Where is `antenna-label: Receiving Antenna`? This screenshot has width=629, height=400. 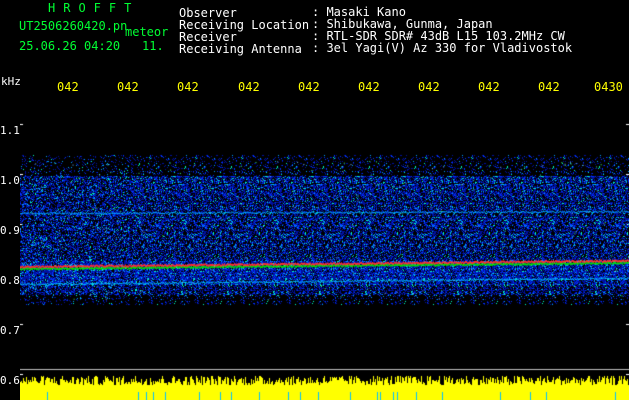 antenna-label: Receiving Antenna is located at coordinates (240, 49).